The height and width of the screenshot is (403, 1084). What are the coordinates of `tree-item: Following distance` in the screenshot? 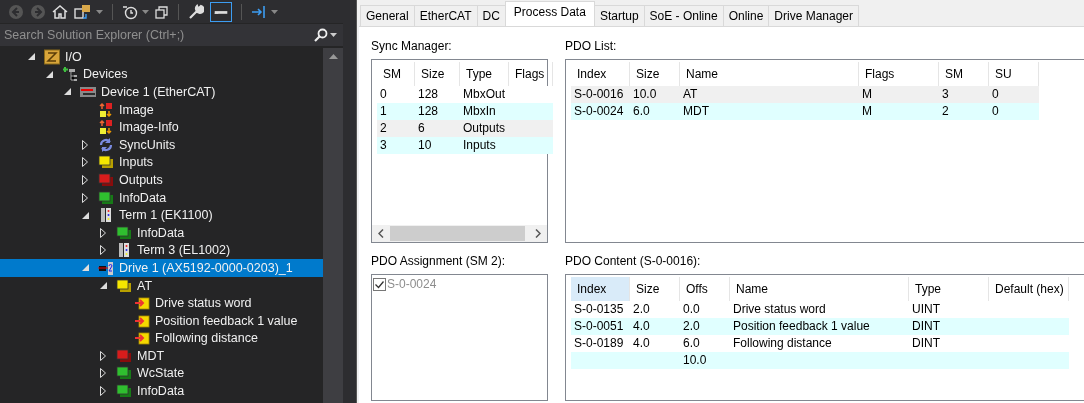 It's located at (161, 338).